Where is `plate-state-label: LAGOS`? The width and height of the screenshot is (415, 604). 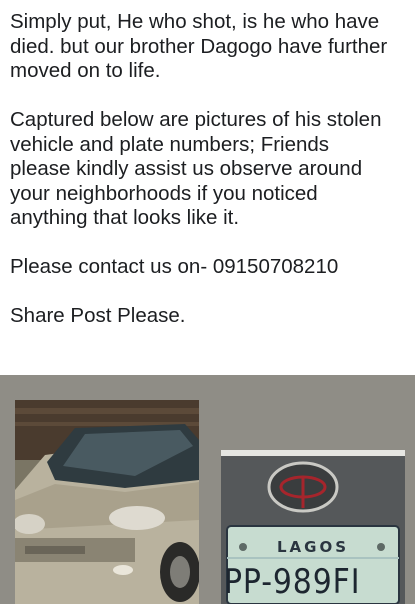
plate-state-label: LAGOS is located at coordinates (313, 547).